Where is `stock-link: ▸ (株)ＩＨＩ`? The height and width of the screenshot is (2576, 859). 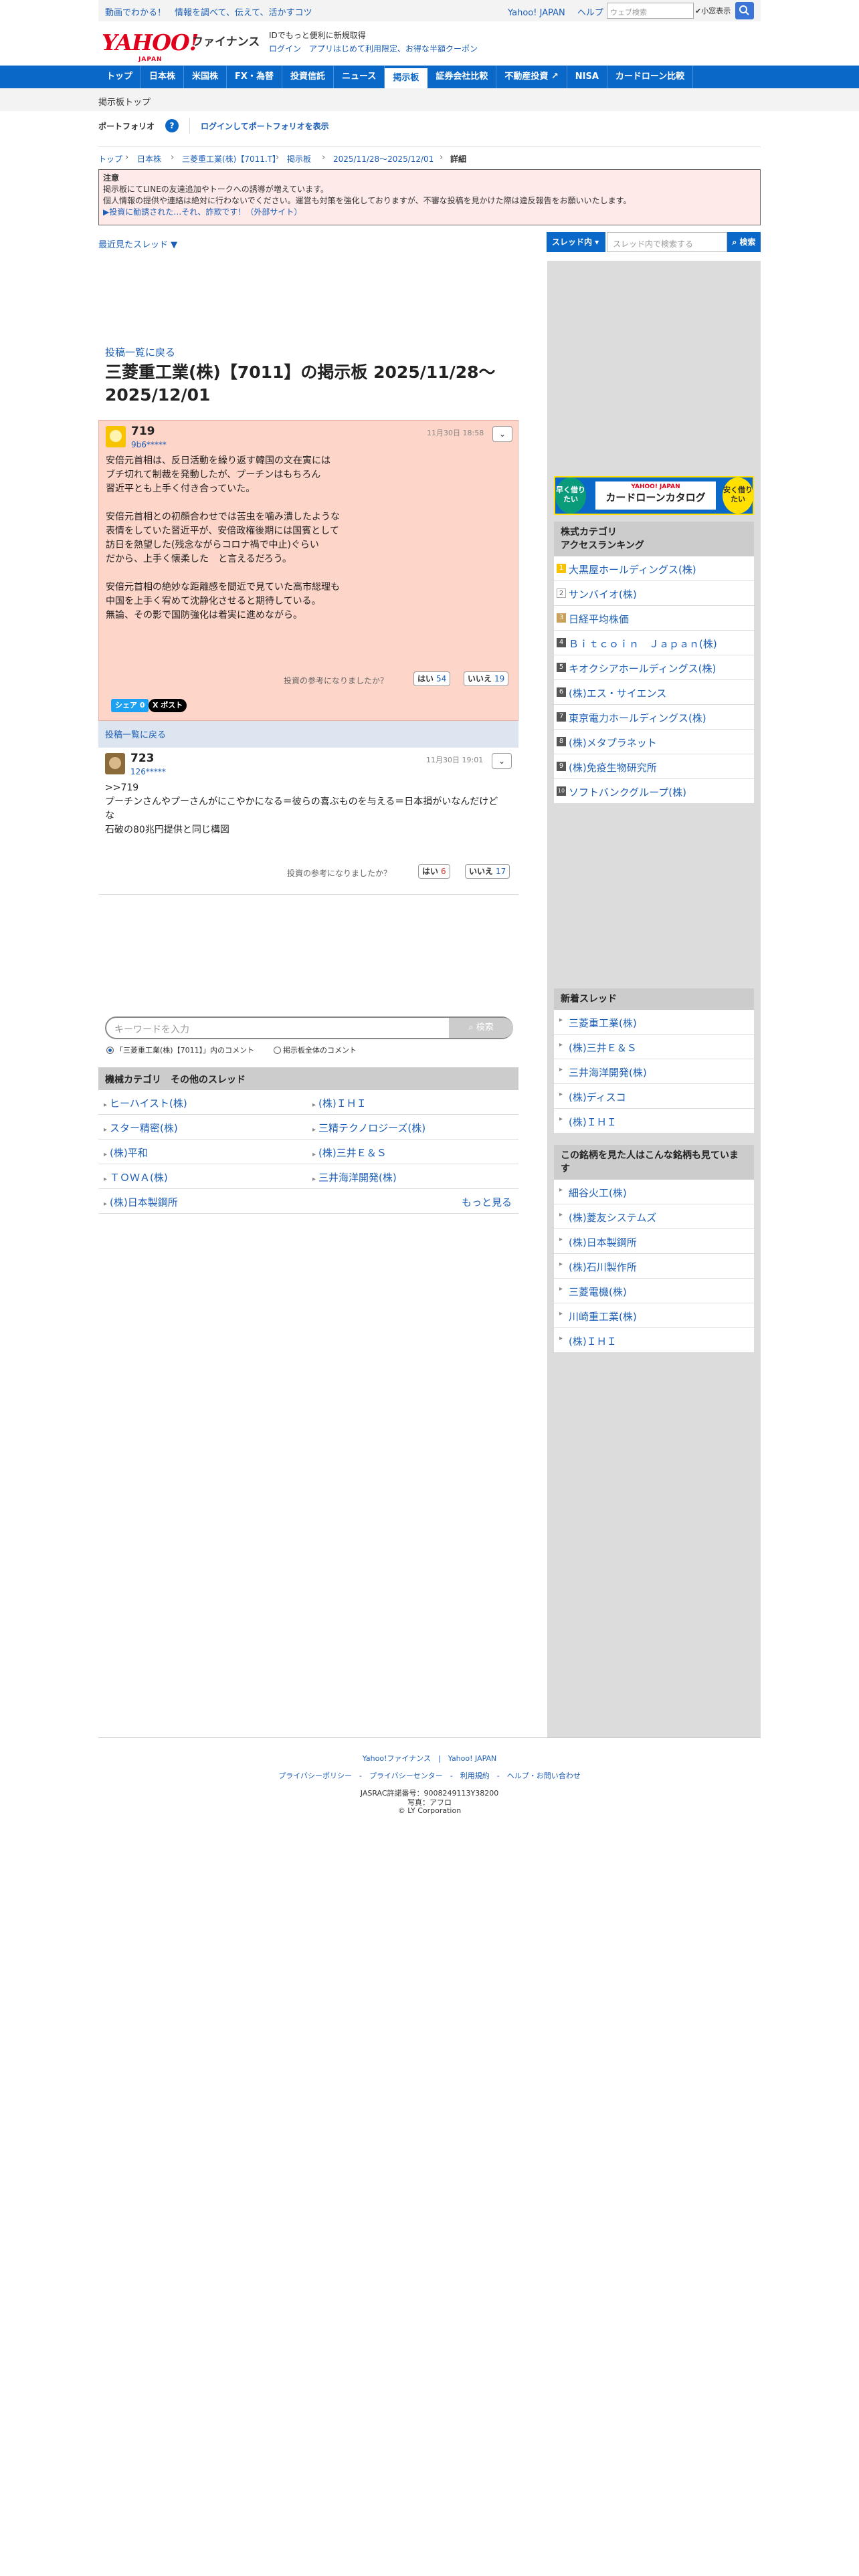
stock-link: ▸ (株)ＩＨＩ is located at coordinates (654, 1340).